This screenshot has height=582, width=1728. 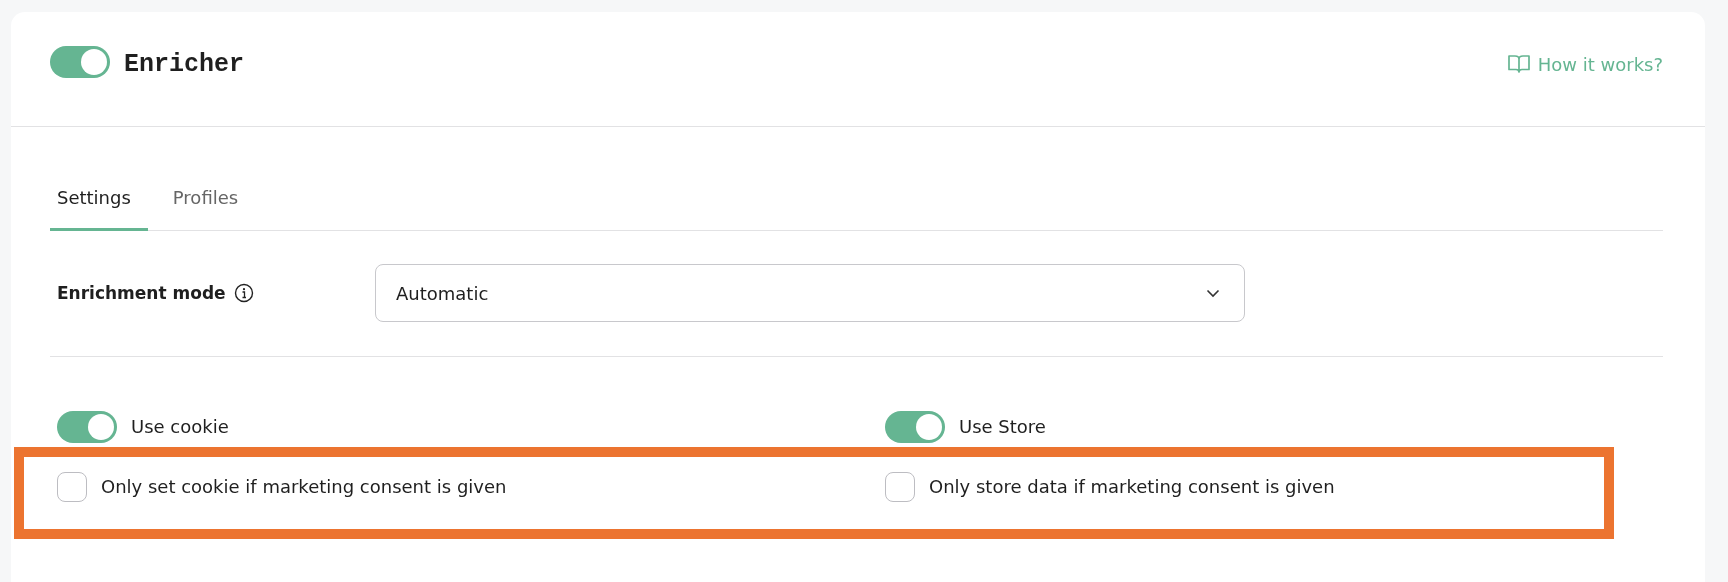 I want to click on checkbox-label: Only set cookie if marketing consent is given, so click(x=304, y=486).